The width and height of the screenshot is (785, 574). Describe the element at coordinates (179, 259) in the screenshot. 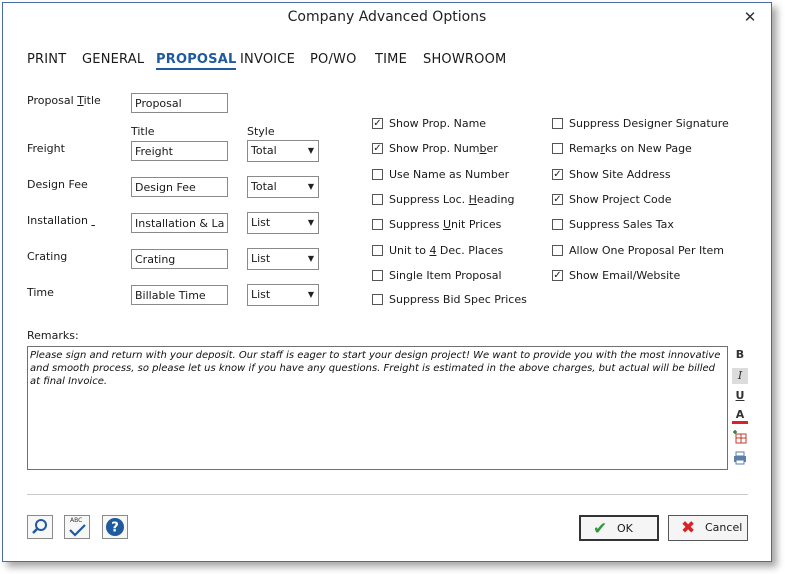

I see `crating-title-input: Crating` at that location.